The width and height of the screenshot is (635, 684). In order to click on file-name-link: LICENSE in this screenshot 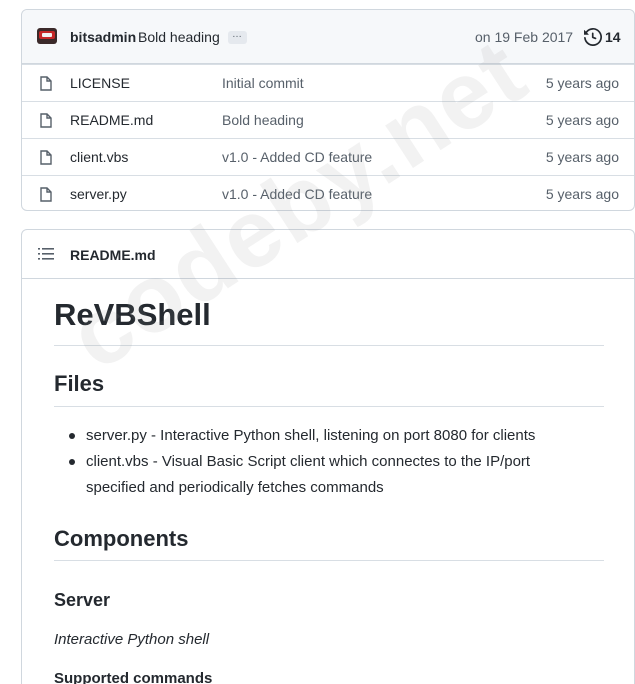, I will do `click(100, 83)`.